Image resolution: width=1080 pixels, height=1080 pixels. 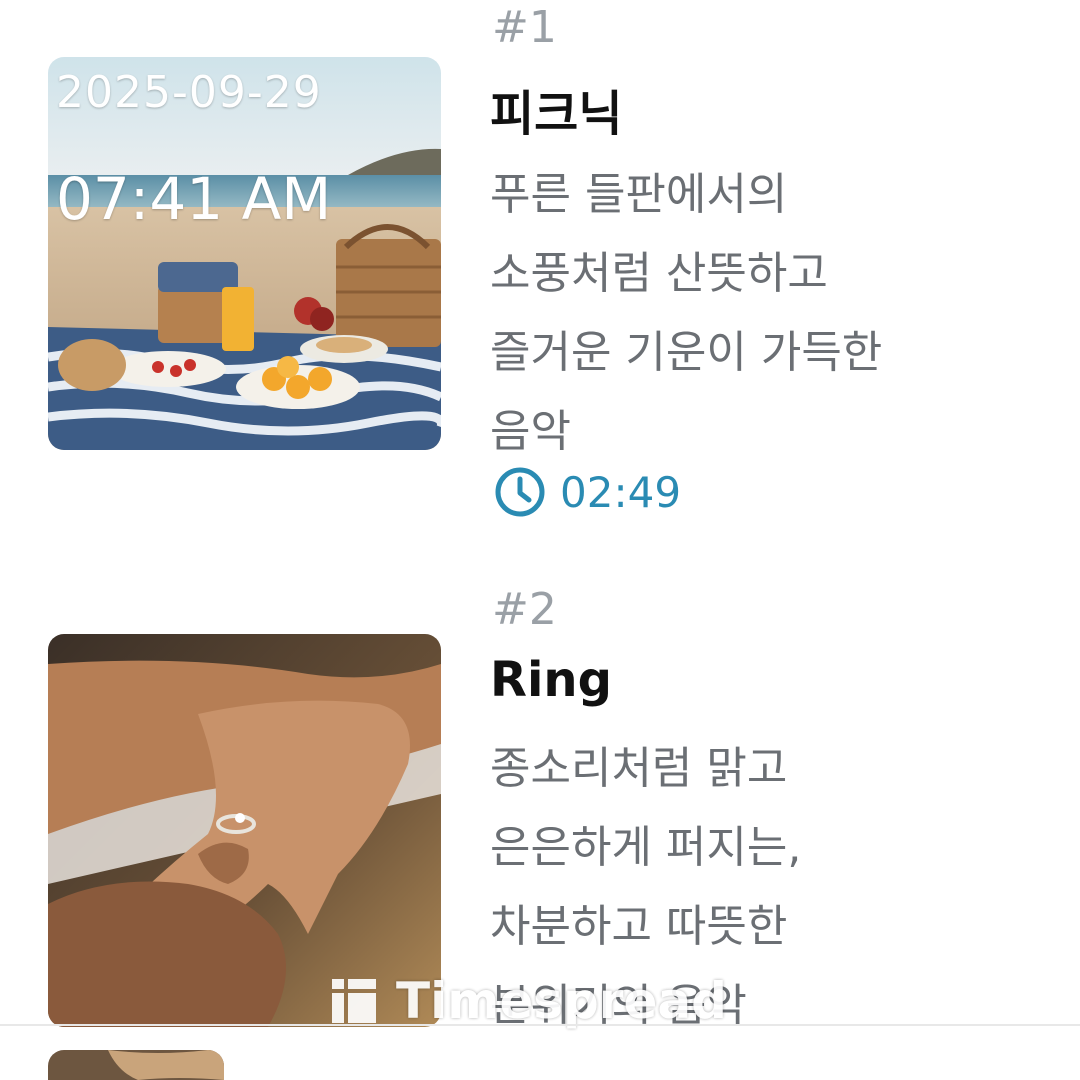 What do you see at coordinates (520, 492) in the screenshot?
I see `clock-icon` at bounding box center [520, 492].